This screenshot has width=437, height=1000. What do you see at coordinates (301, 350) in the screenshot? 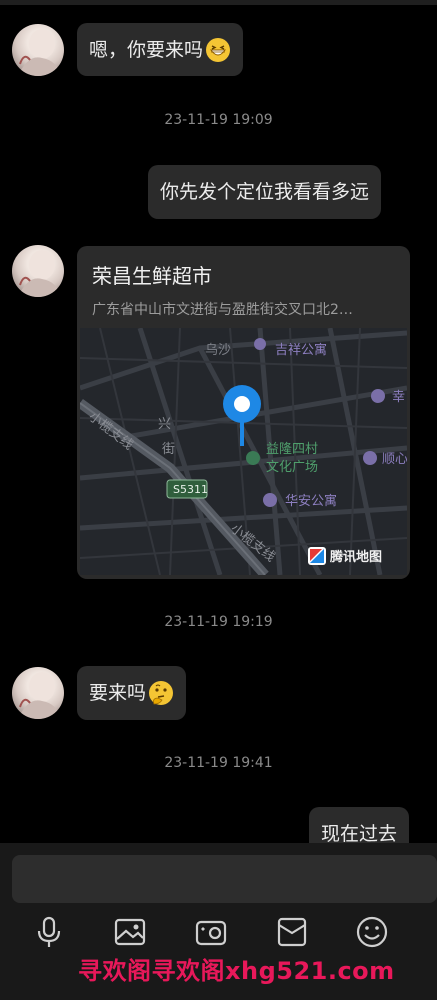
I see `map-label: 吉祥公寓` at bounding box center [301, 350].